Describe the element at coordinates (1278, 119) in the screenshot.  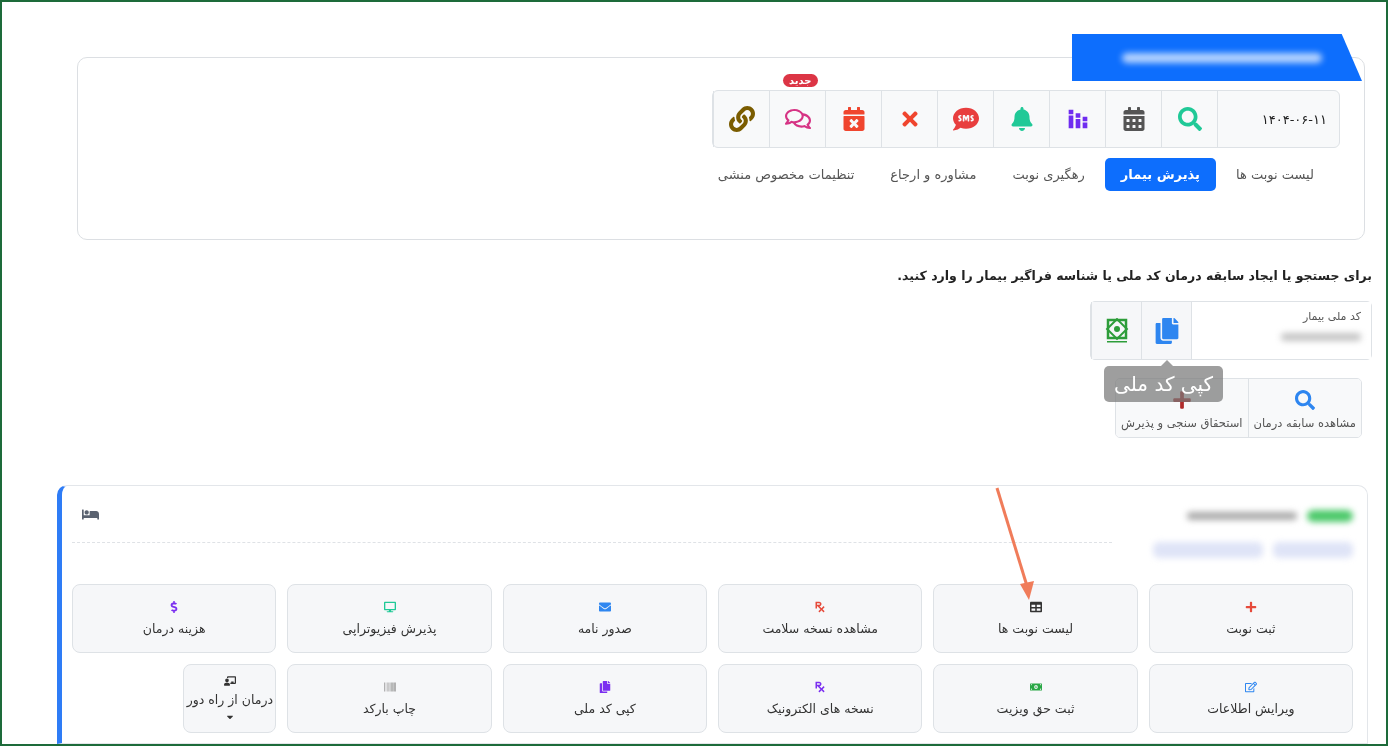
I see `date-label: ۱۴۰۴-۰۶-۱۱` at that location.